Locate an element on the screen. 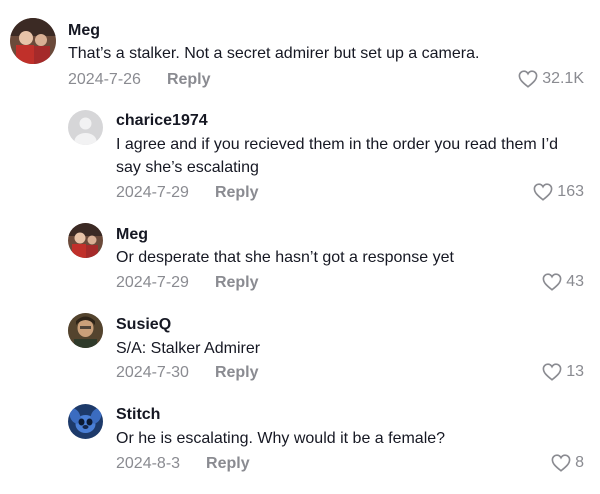 The width and height of the screenshot is (600, 494). comment-username: Stitch is located at coordinates (138, 415).